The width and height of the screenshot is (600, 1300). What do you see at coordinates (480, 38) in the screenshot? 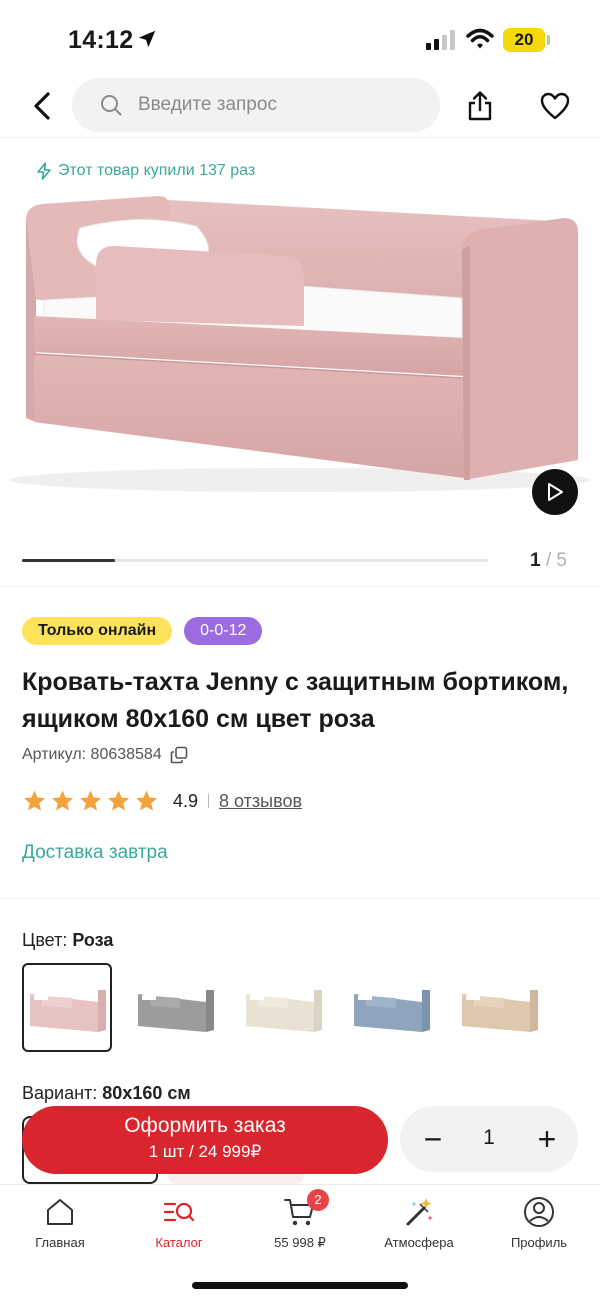
I see `wifi-icon` at bounding box center [480, 38].